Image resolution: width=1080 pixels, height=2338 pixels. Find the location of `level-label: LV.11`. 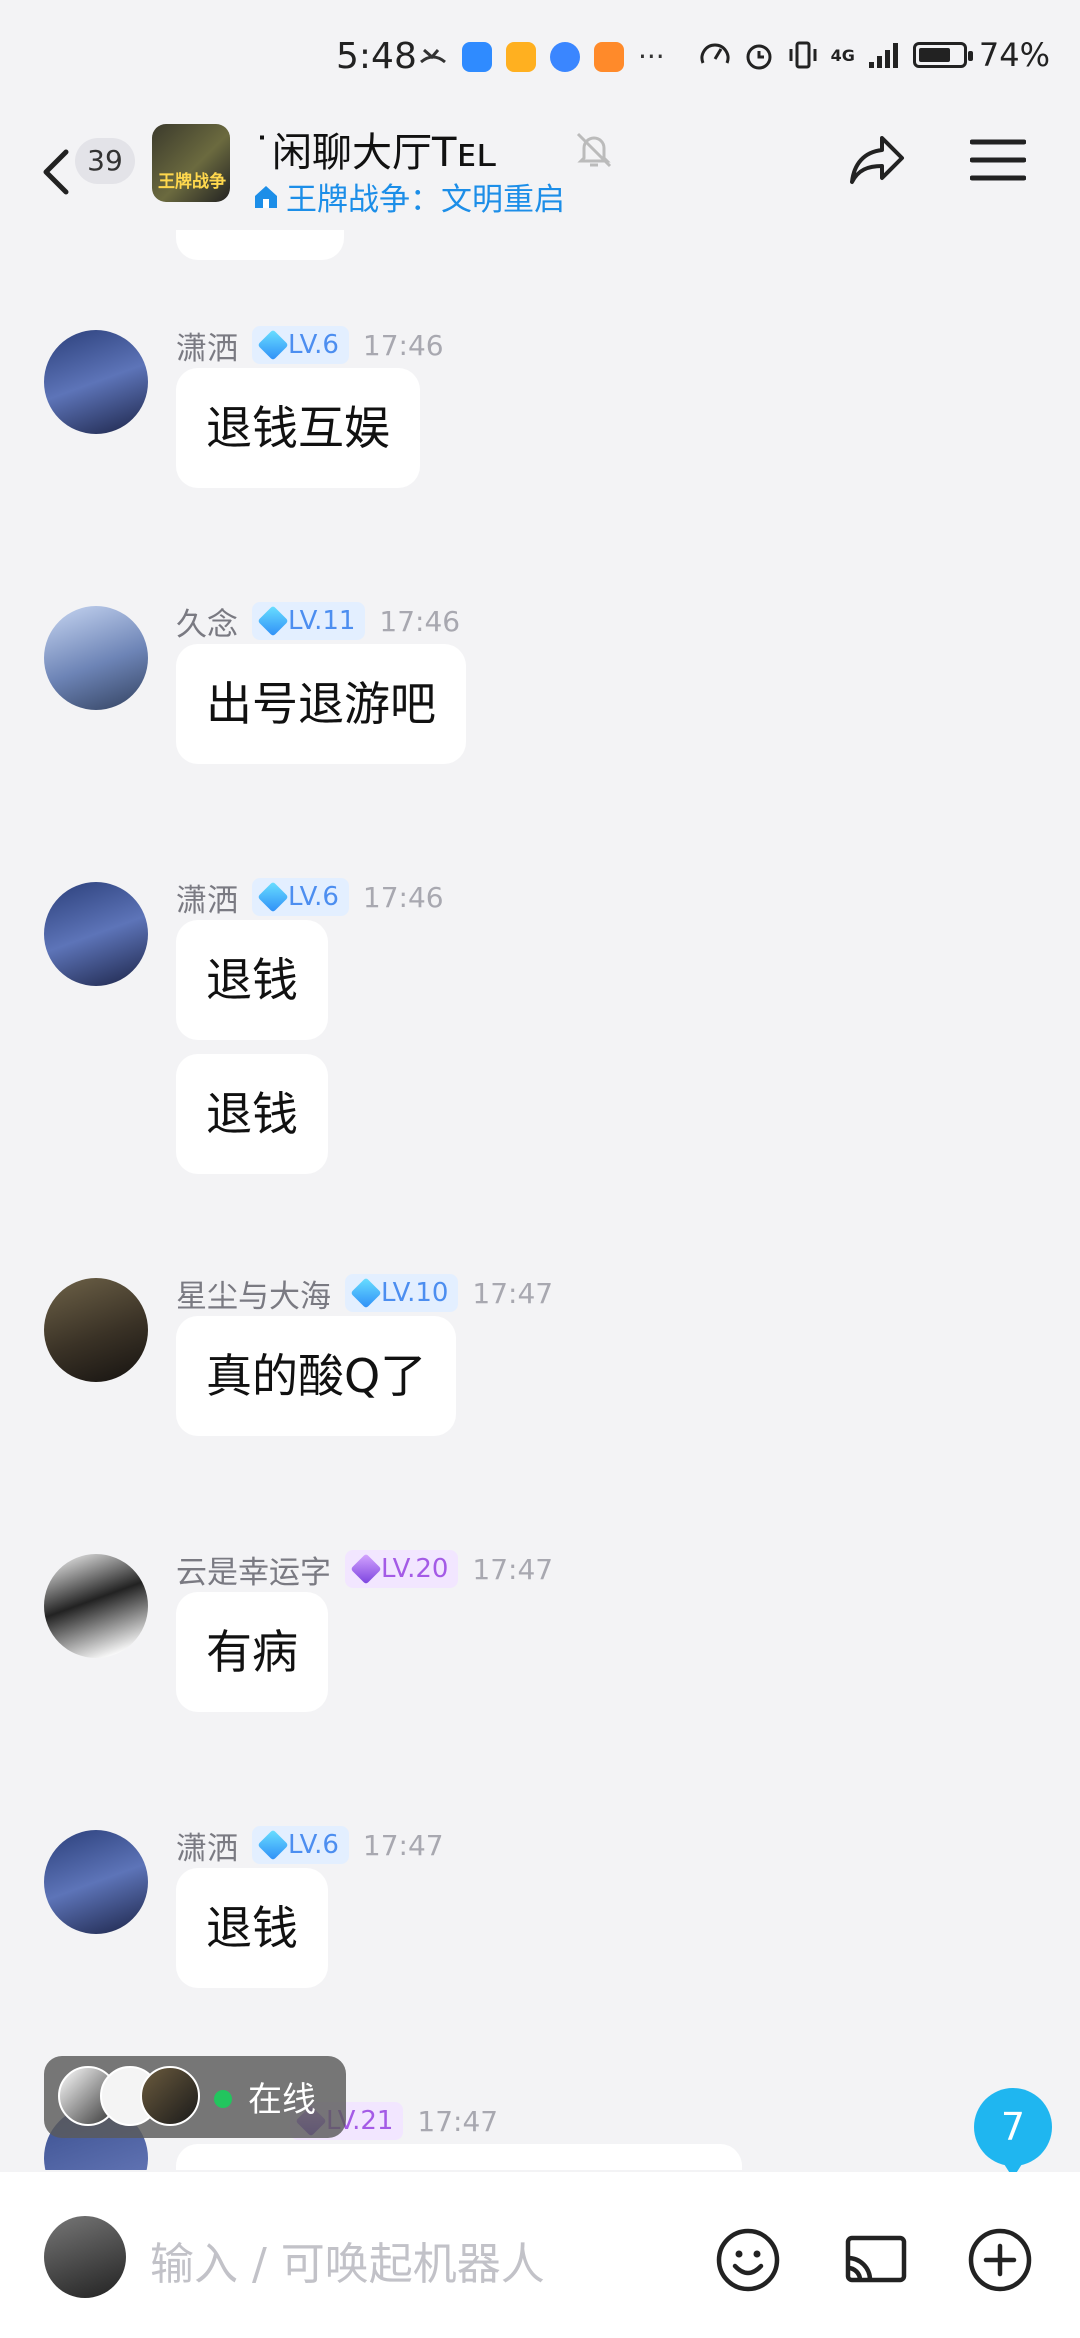

level-label: LV.11 is located at coordinates (322, 621).